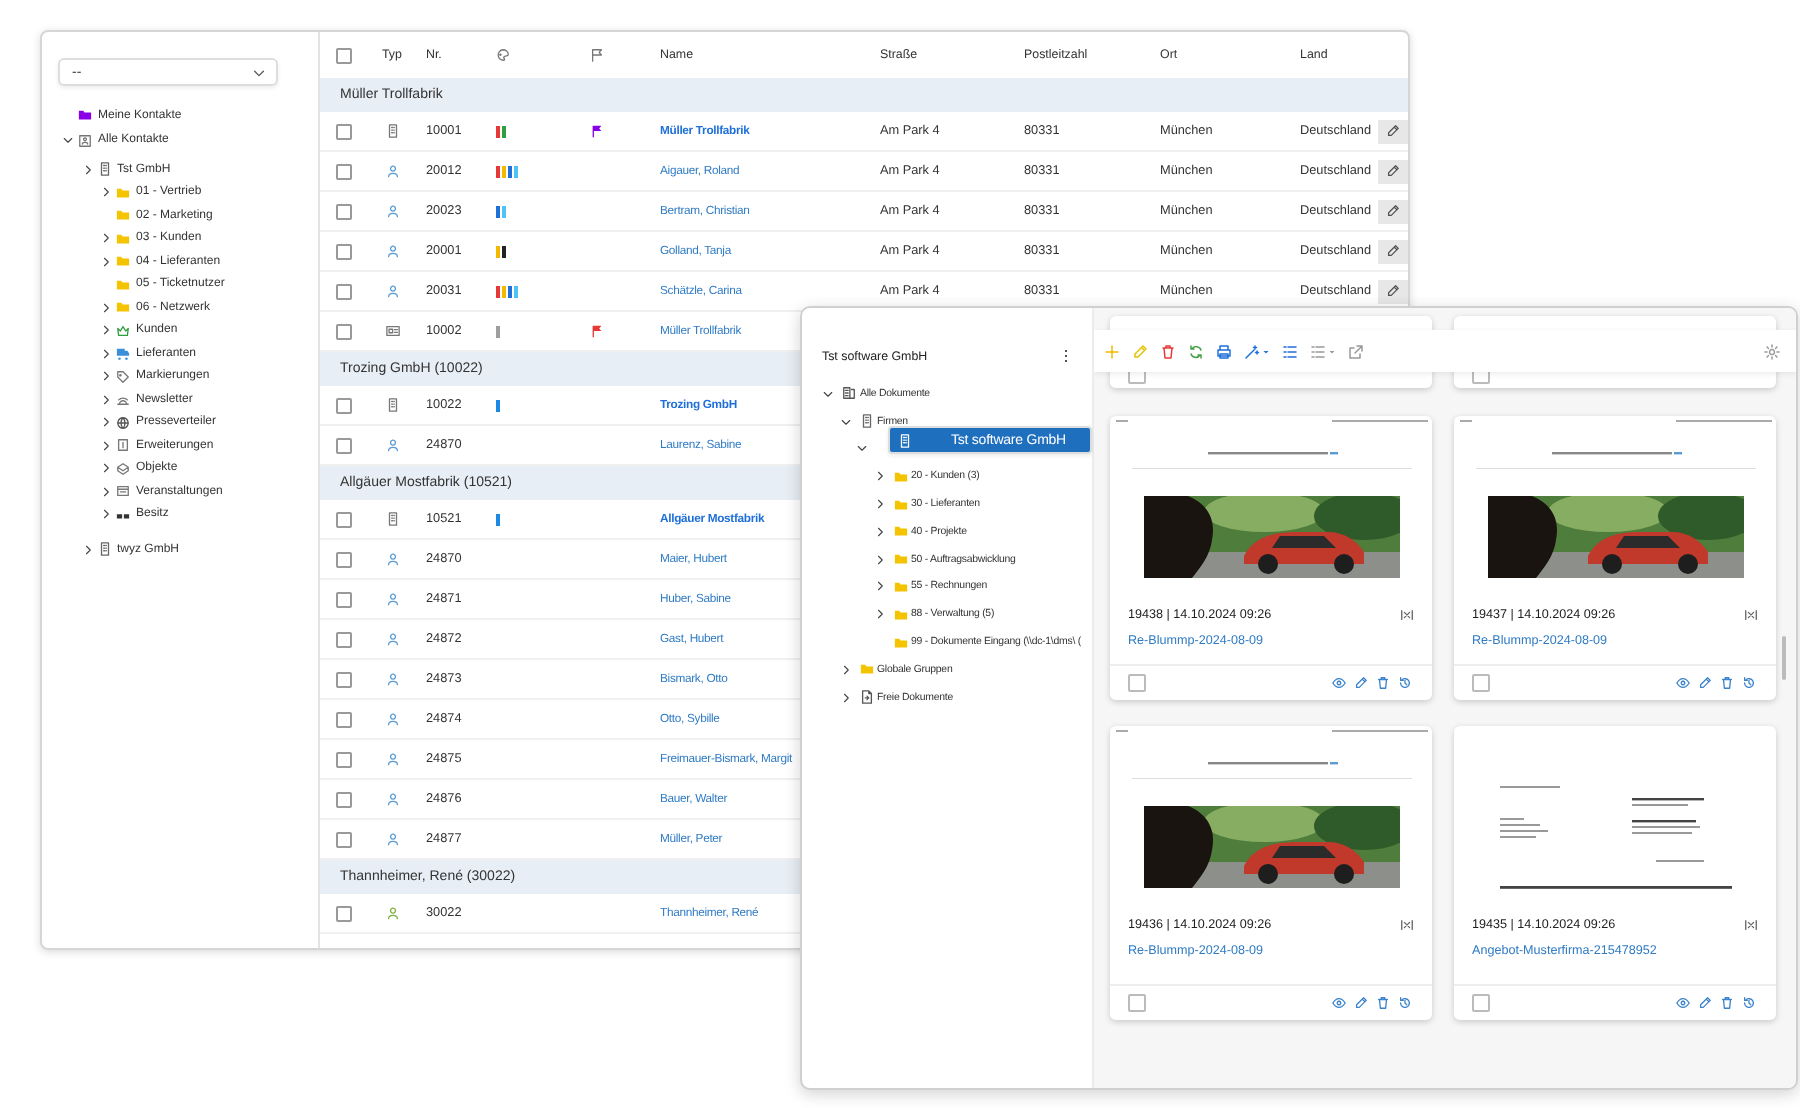 This screenshot has width=1800, height=1108. Describe the element at coordinates (503, 55) in the screenshot. I see `palette-icon` at that location.